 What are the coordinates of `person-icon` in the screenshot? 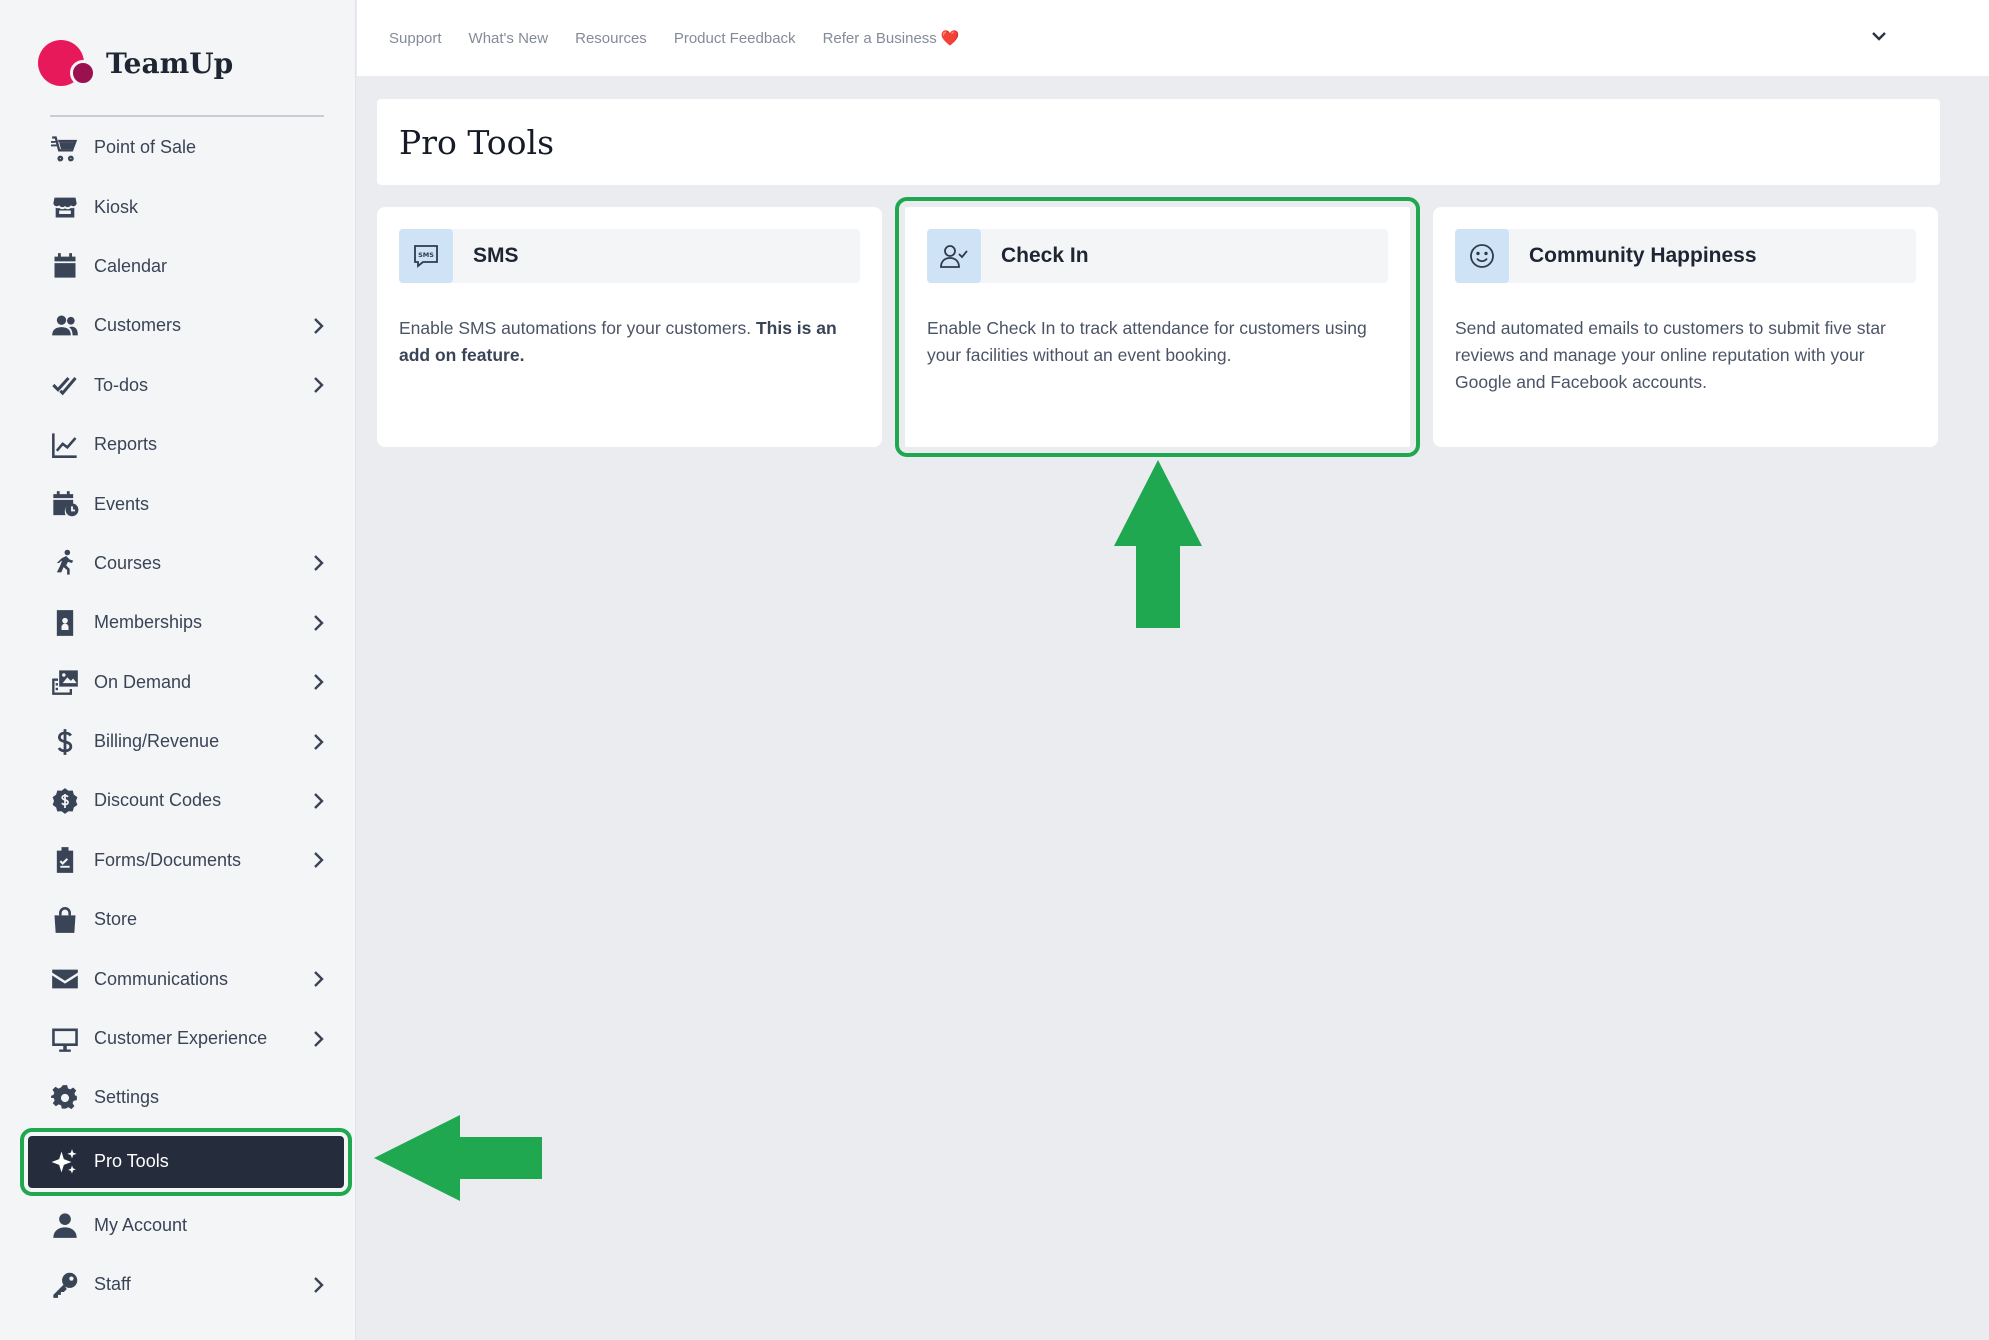 It's located at (65, 1225).